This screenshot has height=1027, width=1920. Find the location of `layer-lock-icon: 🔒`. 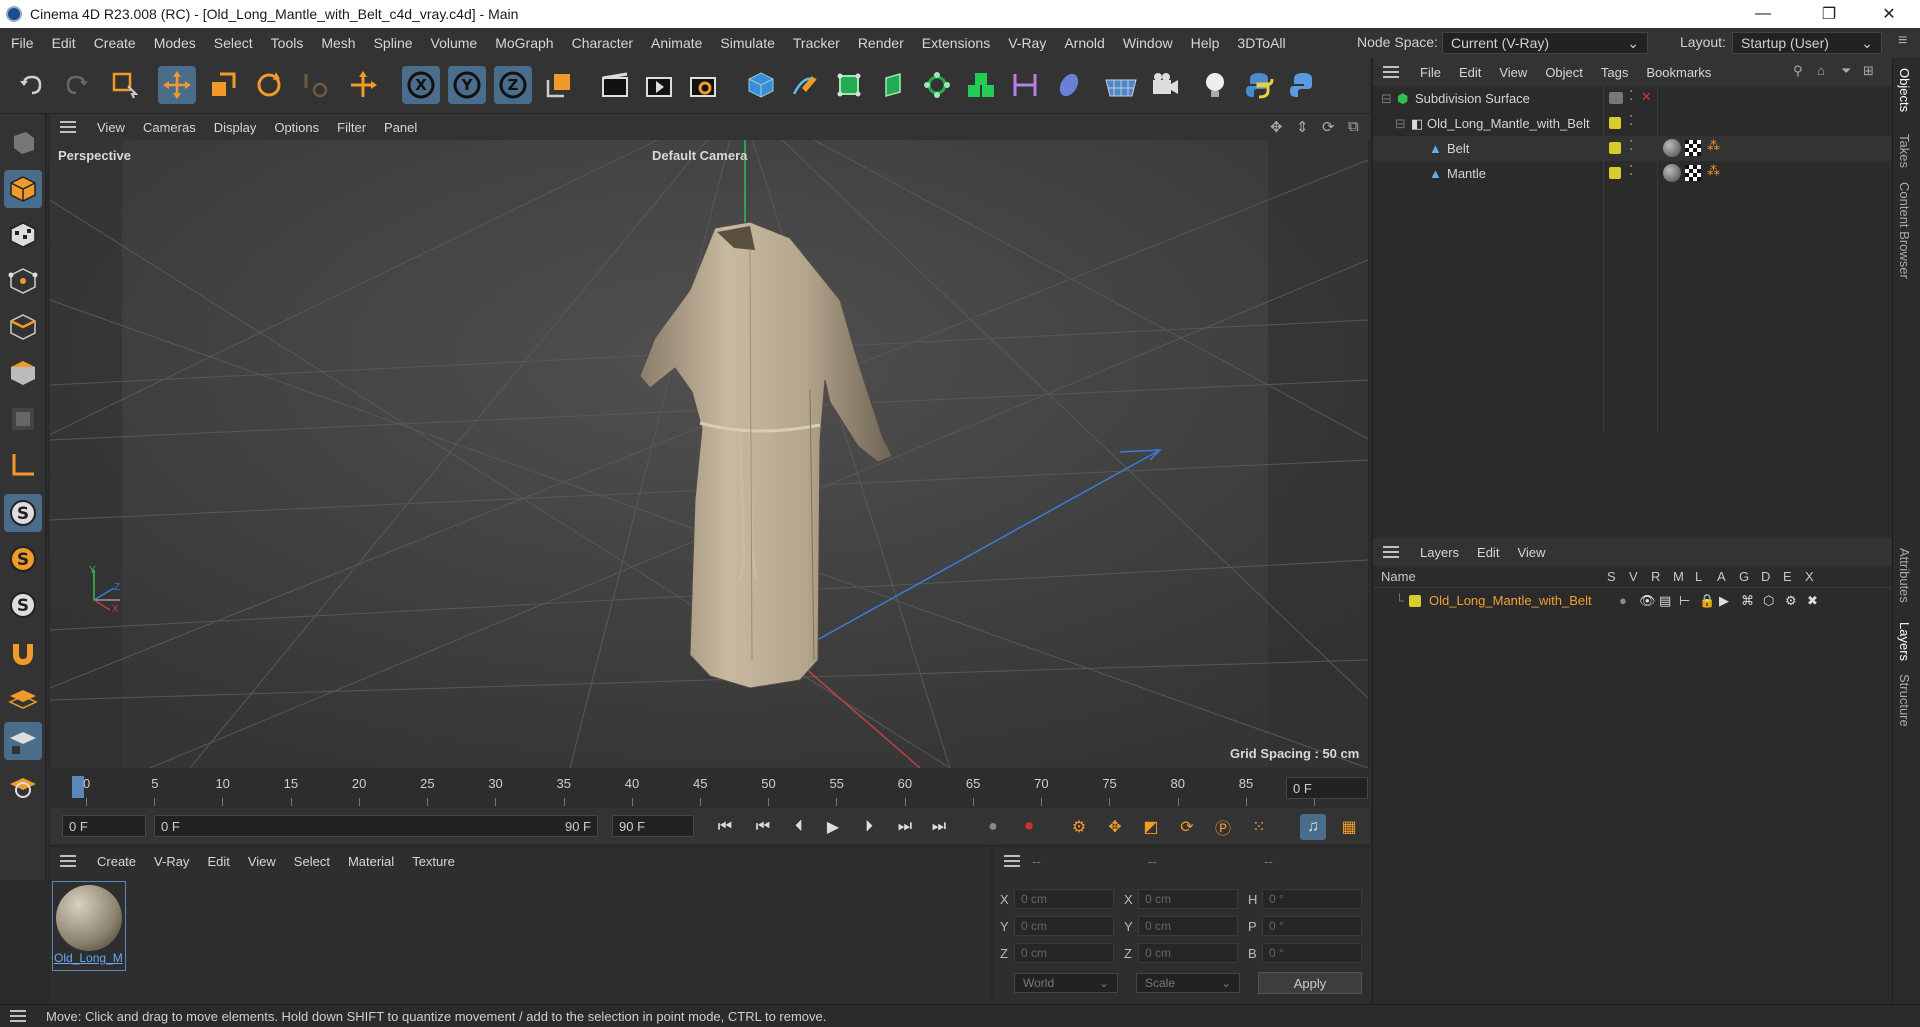

layer-lock-icon: 🔒 is located at coordinates (1709, 601).